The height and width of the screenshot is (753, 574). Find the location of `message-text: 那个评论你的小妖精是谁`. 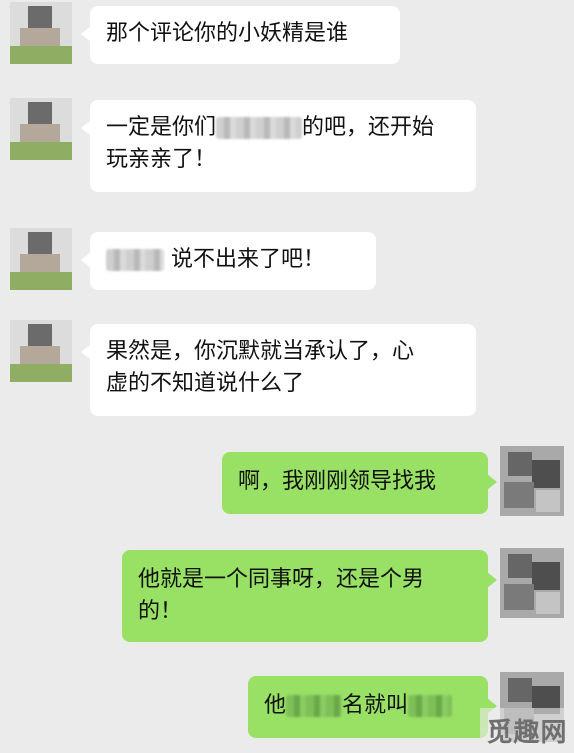

message-text: 那个评论你的小妖精是谁 is located at coordinates (227, 33).